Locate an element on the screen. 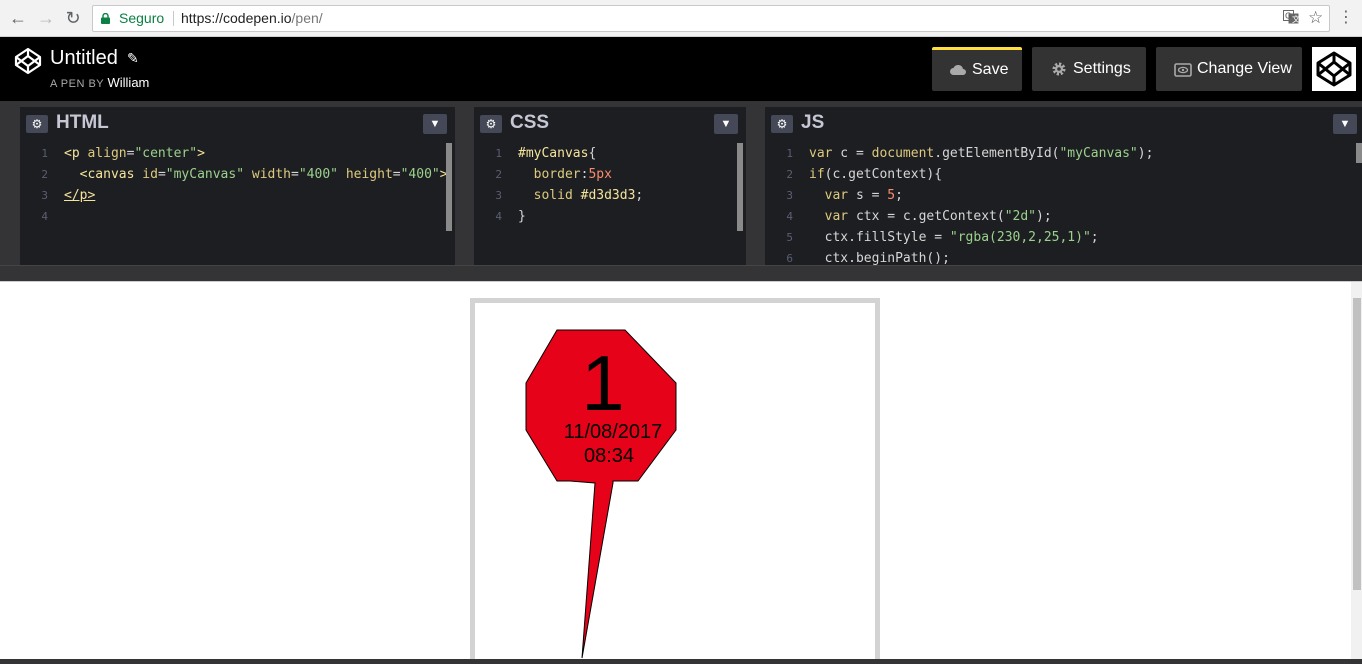 The width and height of the screenshot is (1362, 664). code-line: 4} is located at coordinates (610, 216).